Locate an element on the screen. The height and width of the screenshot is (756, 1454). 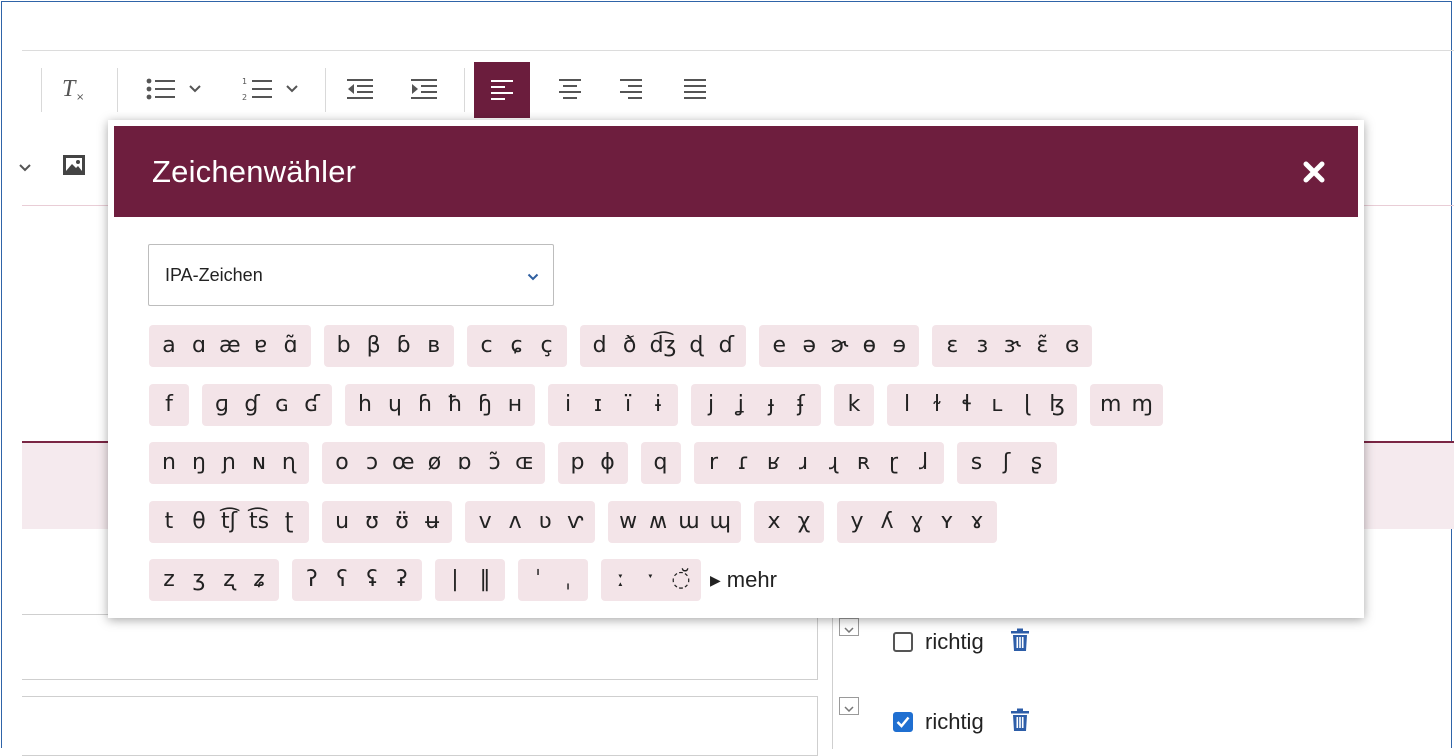
character-button: ɑ is located at coordinates (199, 346).